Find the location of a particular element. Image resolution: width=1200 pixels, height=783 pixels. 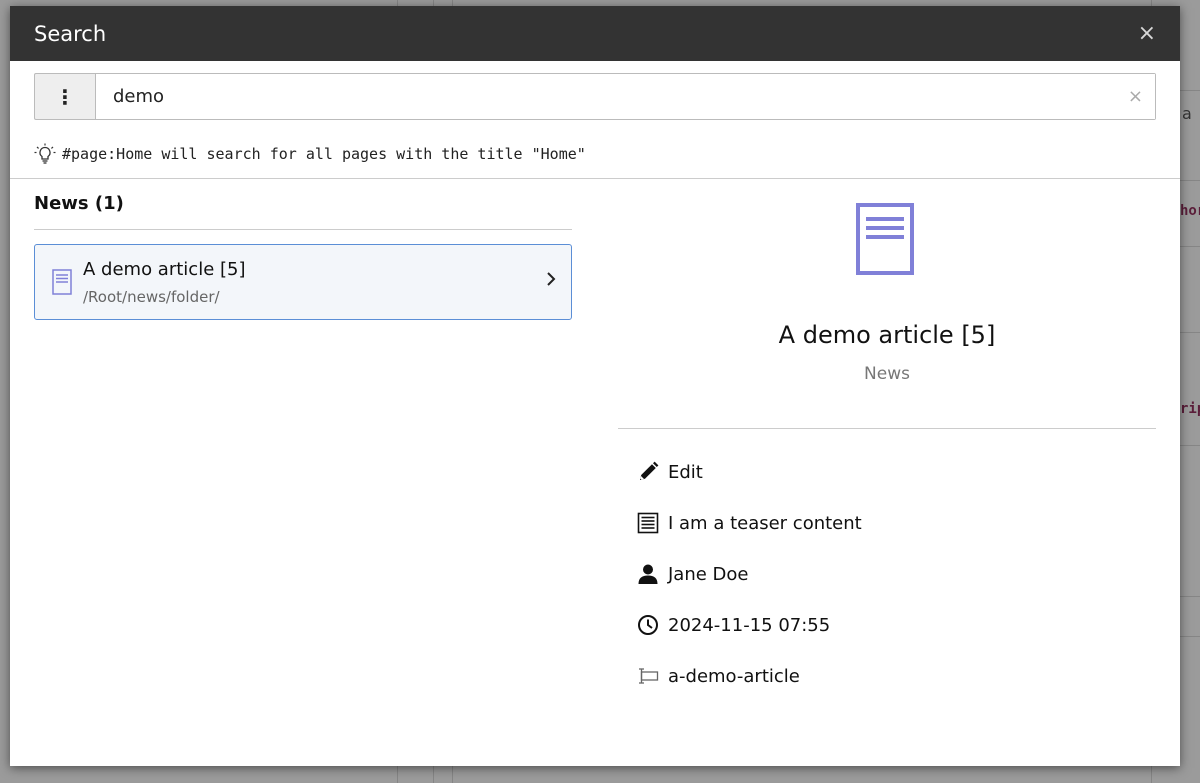

user-icon is located at coordinates (648, 574).